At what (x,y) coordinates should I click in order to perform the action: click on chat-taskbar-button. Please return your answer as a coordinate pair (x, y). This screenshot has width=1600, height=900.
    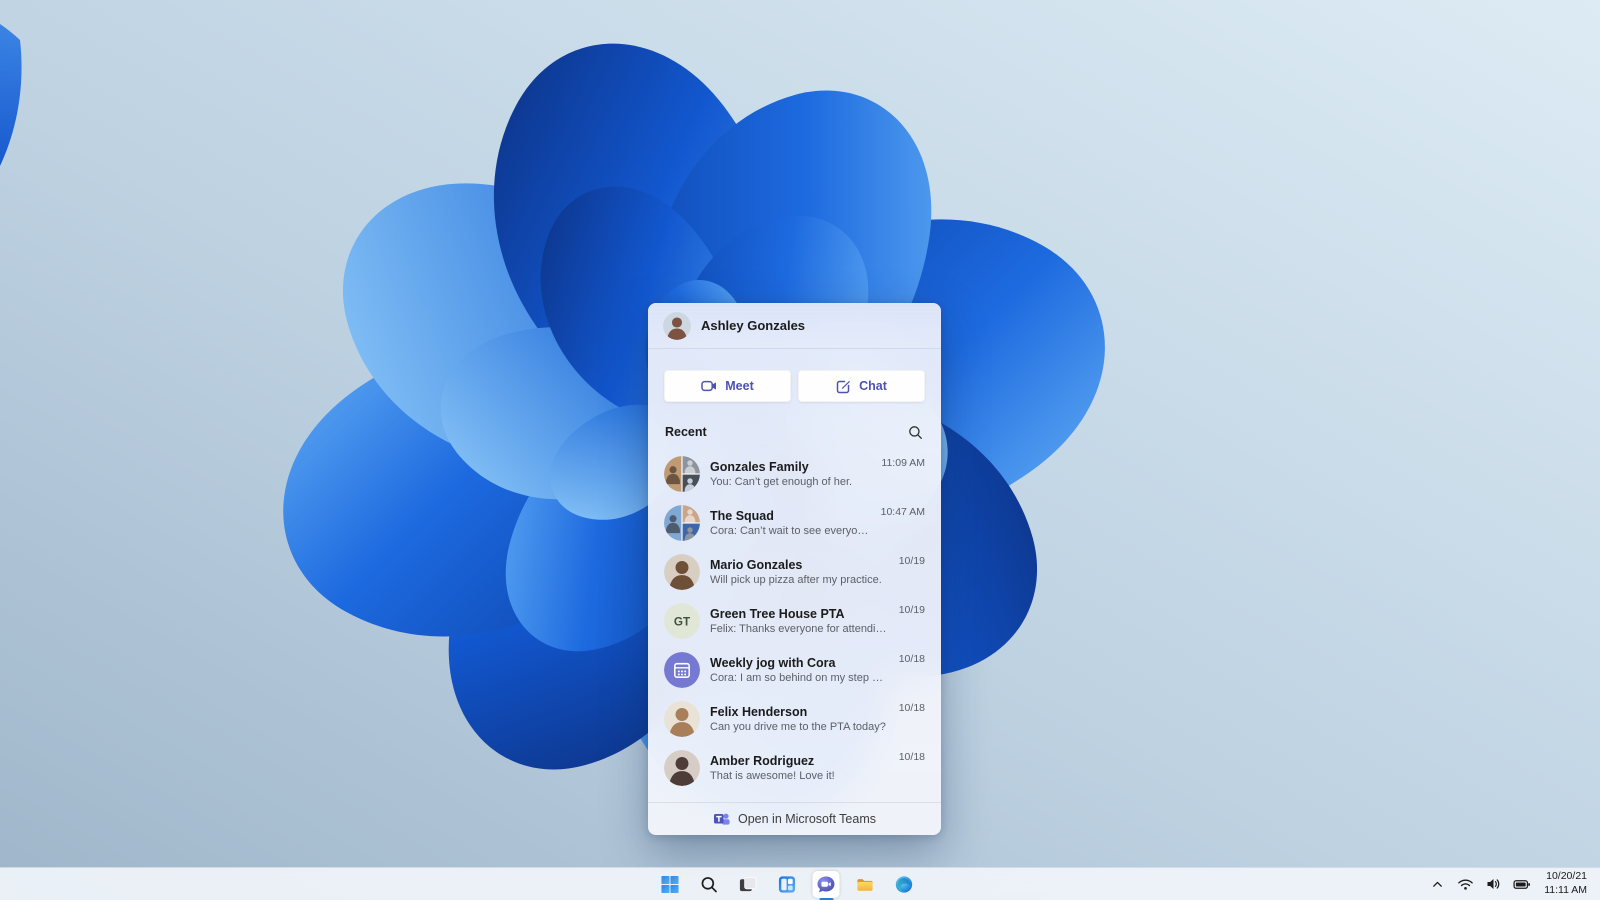
    Looking at the image, I should click on (826, 884).